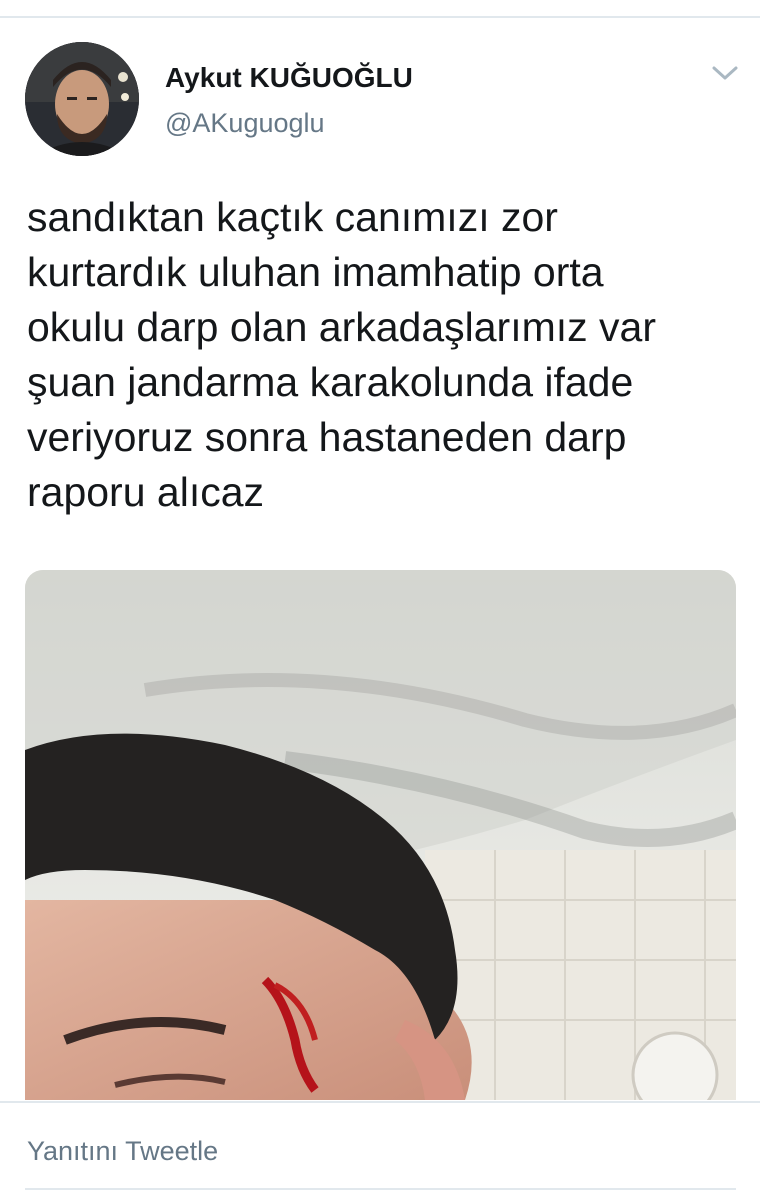  What do you see at coordinates (380, 1102) in the screenshot?
I see `media-bottom-divider` at bounding box center [380, 1102].